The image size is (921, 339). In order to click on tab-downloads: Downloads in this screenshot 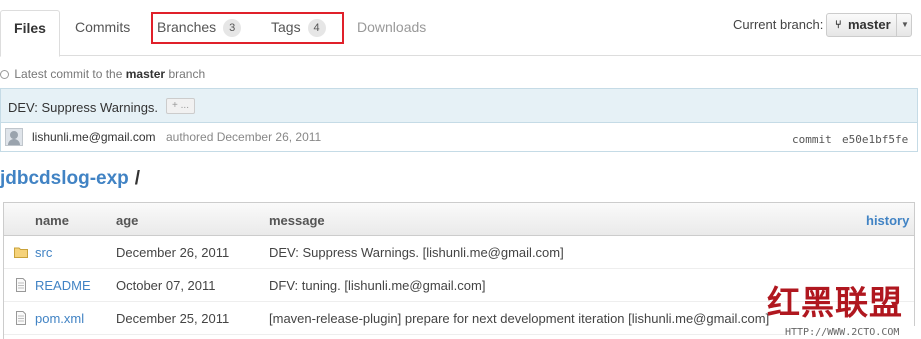, I will do `click(391, 33)`.